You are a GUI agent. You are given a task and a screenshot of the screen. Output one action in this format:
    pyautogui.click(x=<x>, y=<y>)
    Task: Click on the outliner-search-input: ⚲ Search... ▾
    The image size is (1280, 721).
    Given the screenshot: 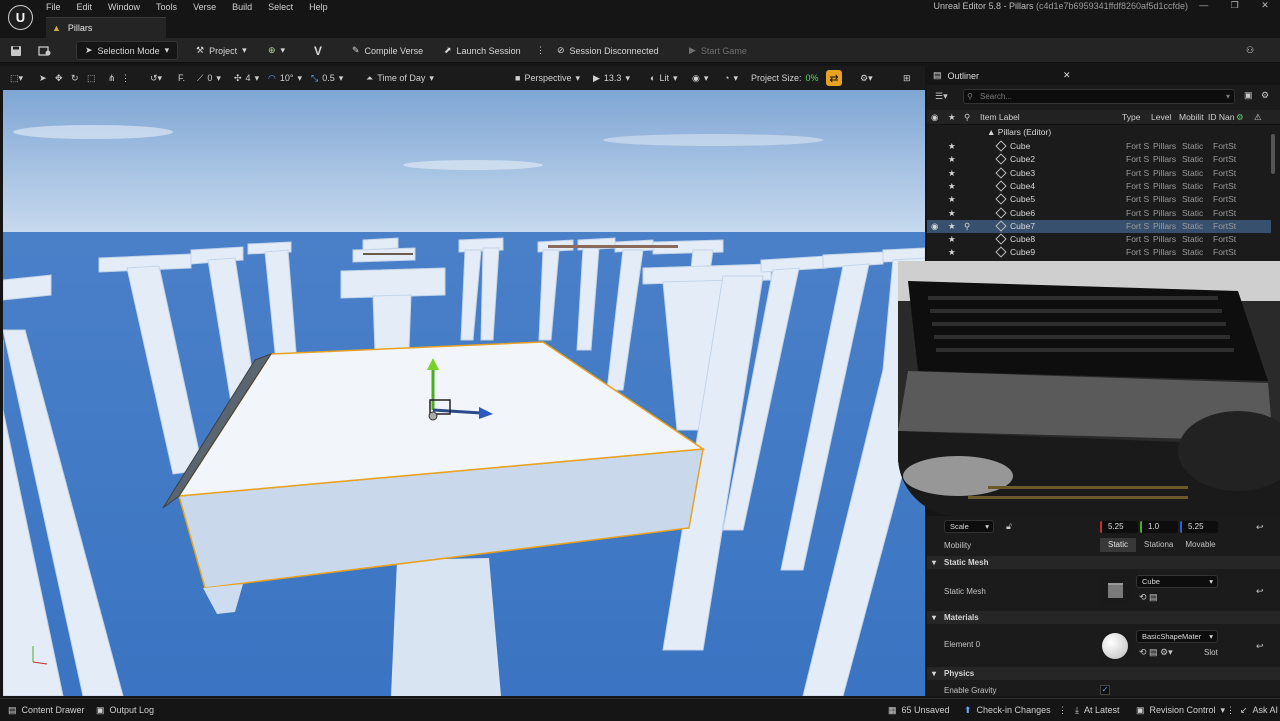 What is the action you would take?
    pyautogui.click(x=1099, y=96)
    